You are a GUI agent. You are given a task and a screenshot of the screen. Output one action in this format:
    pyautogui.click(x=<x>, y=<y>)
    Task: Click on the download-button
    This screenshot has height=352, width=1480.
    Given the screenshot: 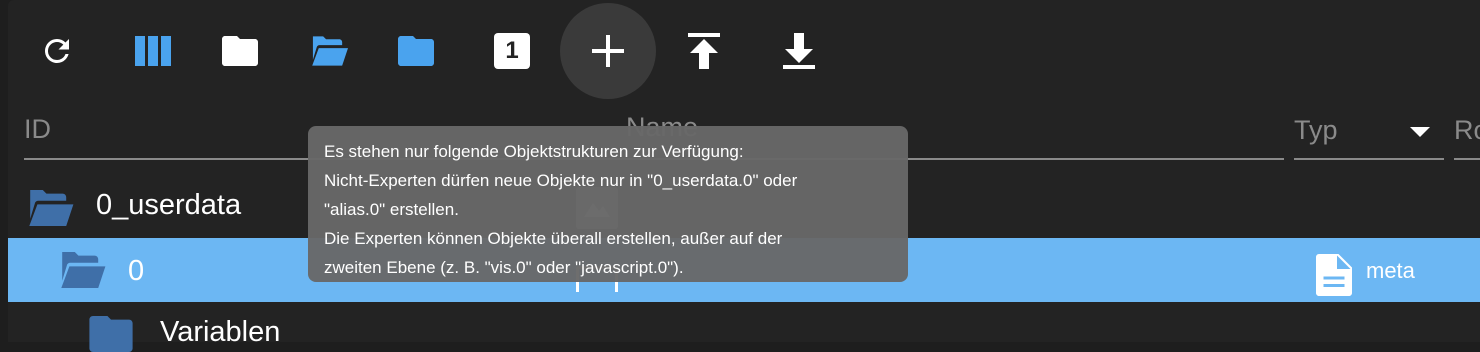 What is the action you would take?
    pyautogui.click(x=799, y=51)
    